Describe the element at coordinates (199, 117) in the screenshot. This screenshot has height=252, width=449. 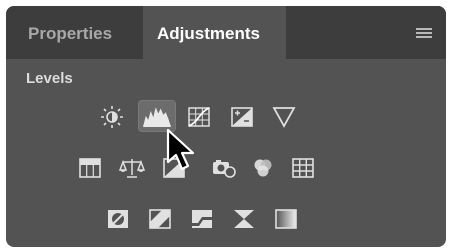
I see `curves-icon` at that location.